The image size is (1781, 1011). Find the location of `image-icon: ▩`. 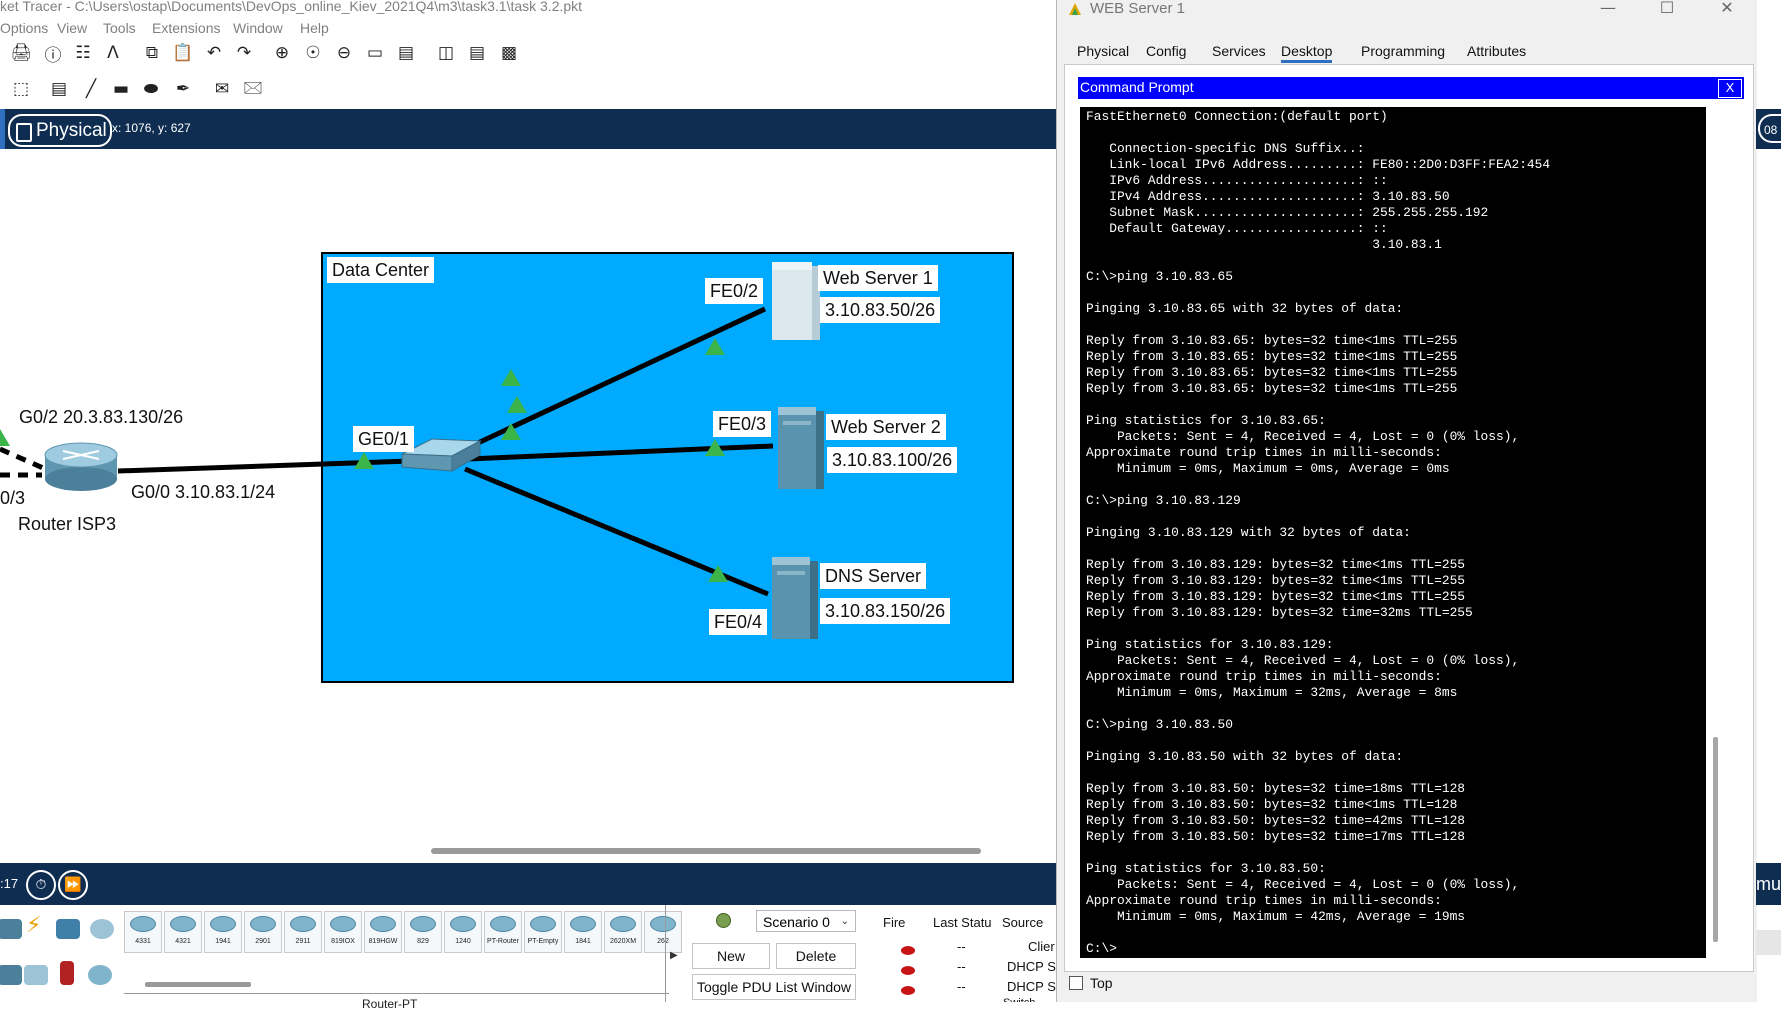

image-icon: ▩ is located at coordinates (509, 53).